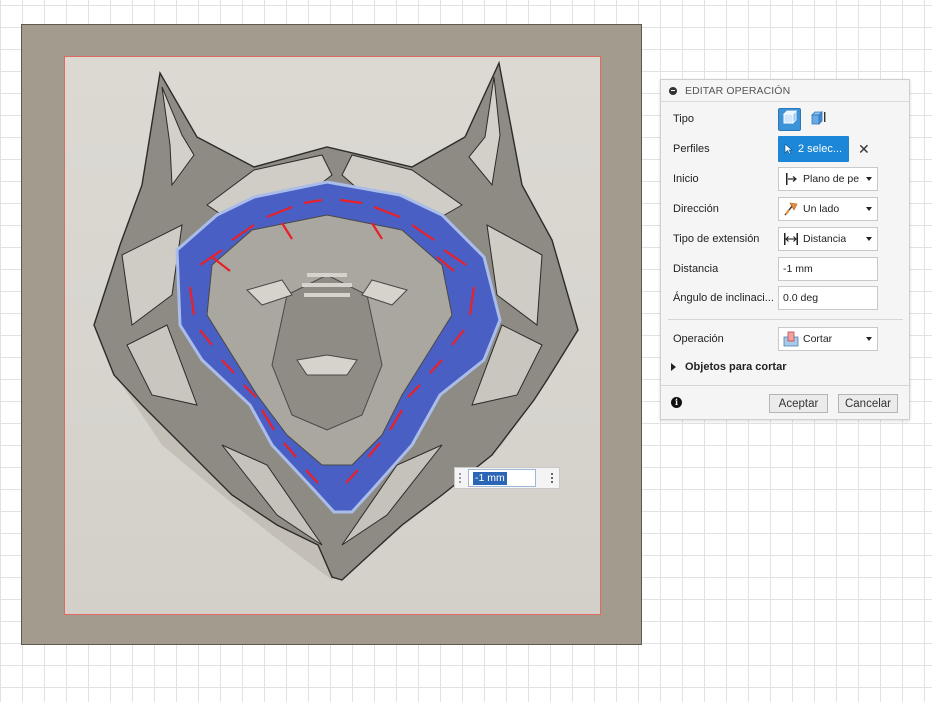 The width and height of the screenshot is (932, 702). Describe the element at coordinates (798, 403) in the screenshot. I see `ok-button: Aceptar` at that location.